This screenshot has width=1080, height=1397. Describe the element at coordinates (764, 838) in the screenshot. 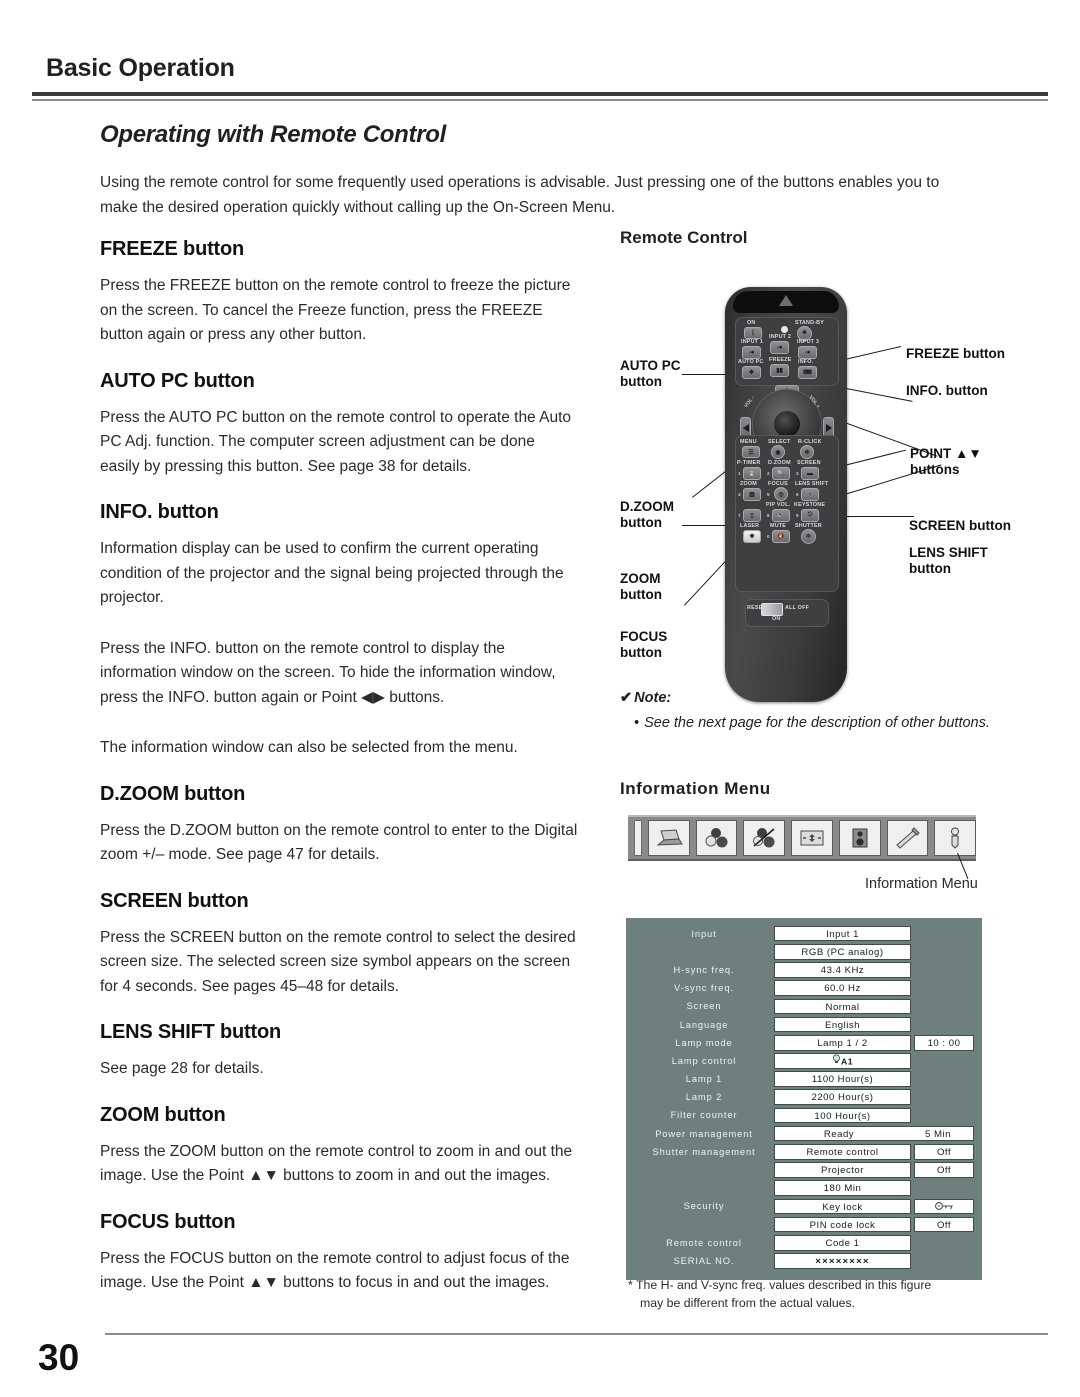

I see `image-select-icon` at that location.